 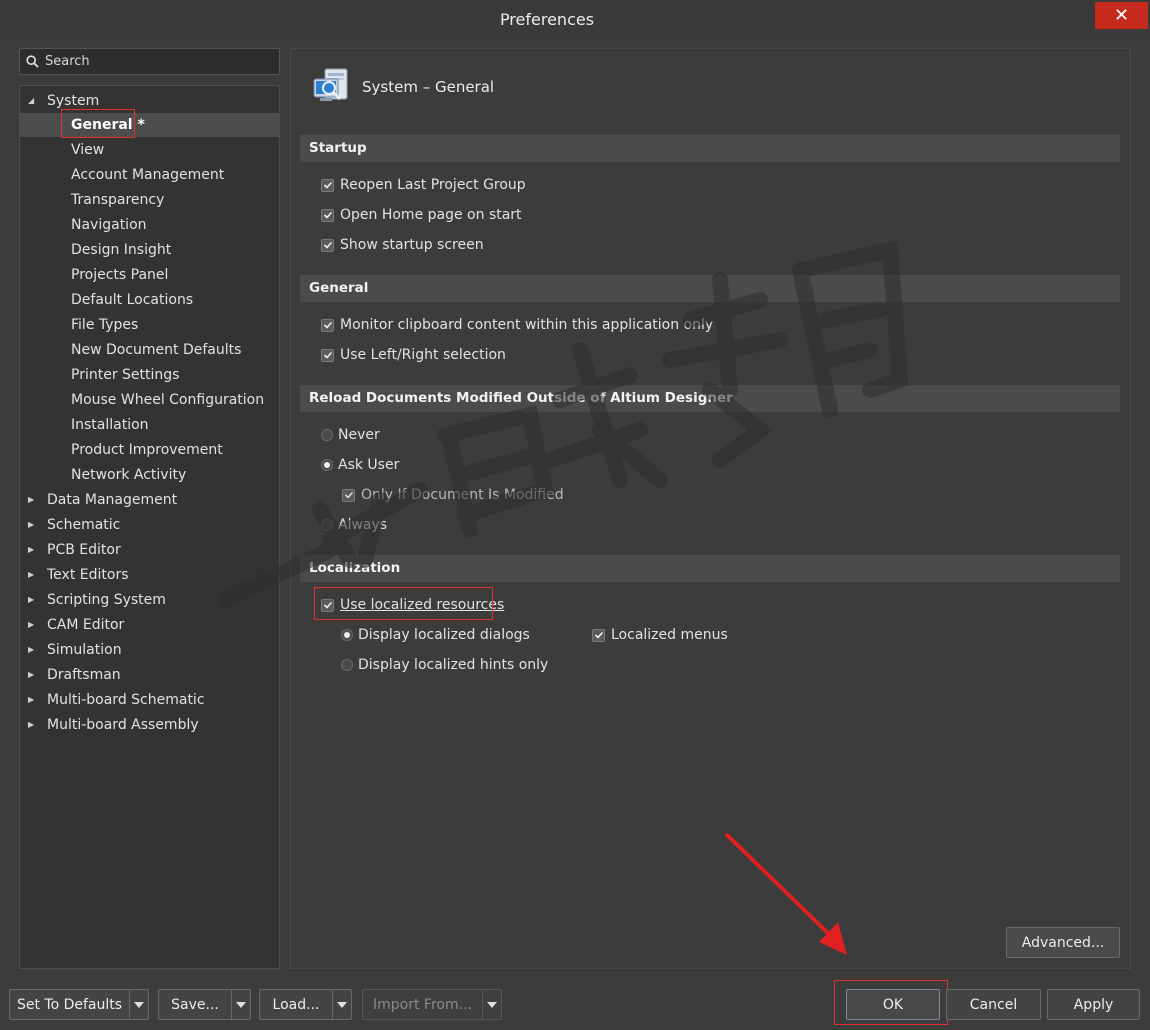 I want to click on tree-item-text-editors: ▶ Text Editors, so click(x=149, y=575).